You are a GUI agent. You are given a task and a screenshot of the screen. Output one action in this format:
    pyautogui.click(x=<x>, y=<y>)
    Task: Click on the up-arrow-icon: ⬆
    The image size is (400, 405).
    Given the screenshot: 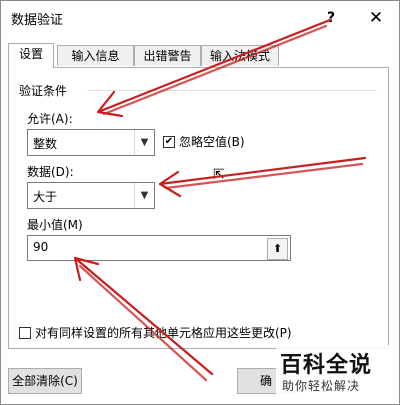 What is the action you would take?
    pyautogui.click(x=277, y=249)
    